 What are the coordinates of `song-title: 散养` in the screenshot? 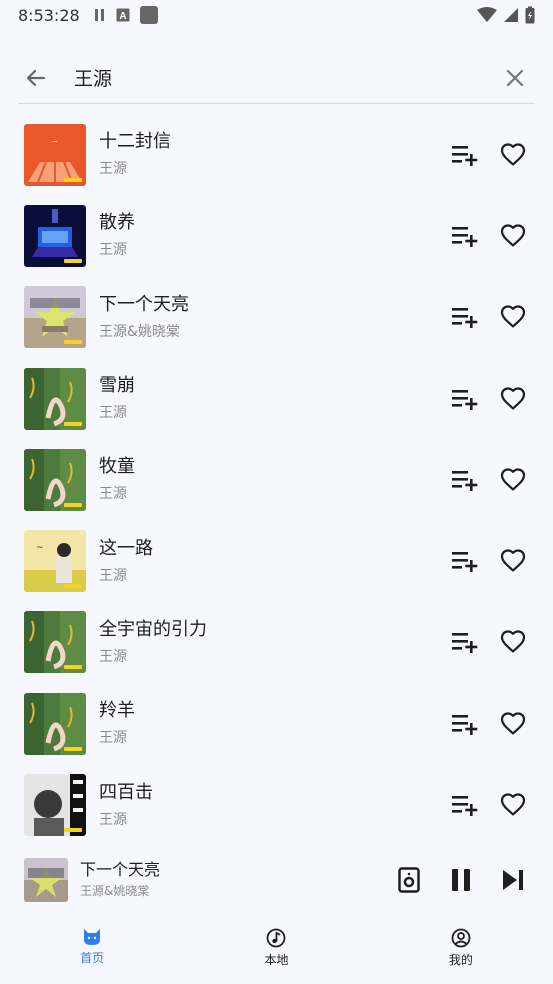 It's located at (117, 223).